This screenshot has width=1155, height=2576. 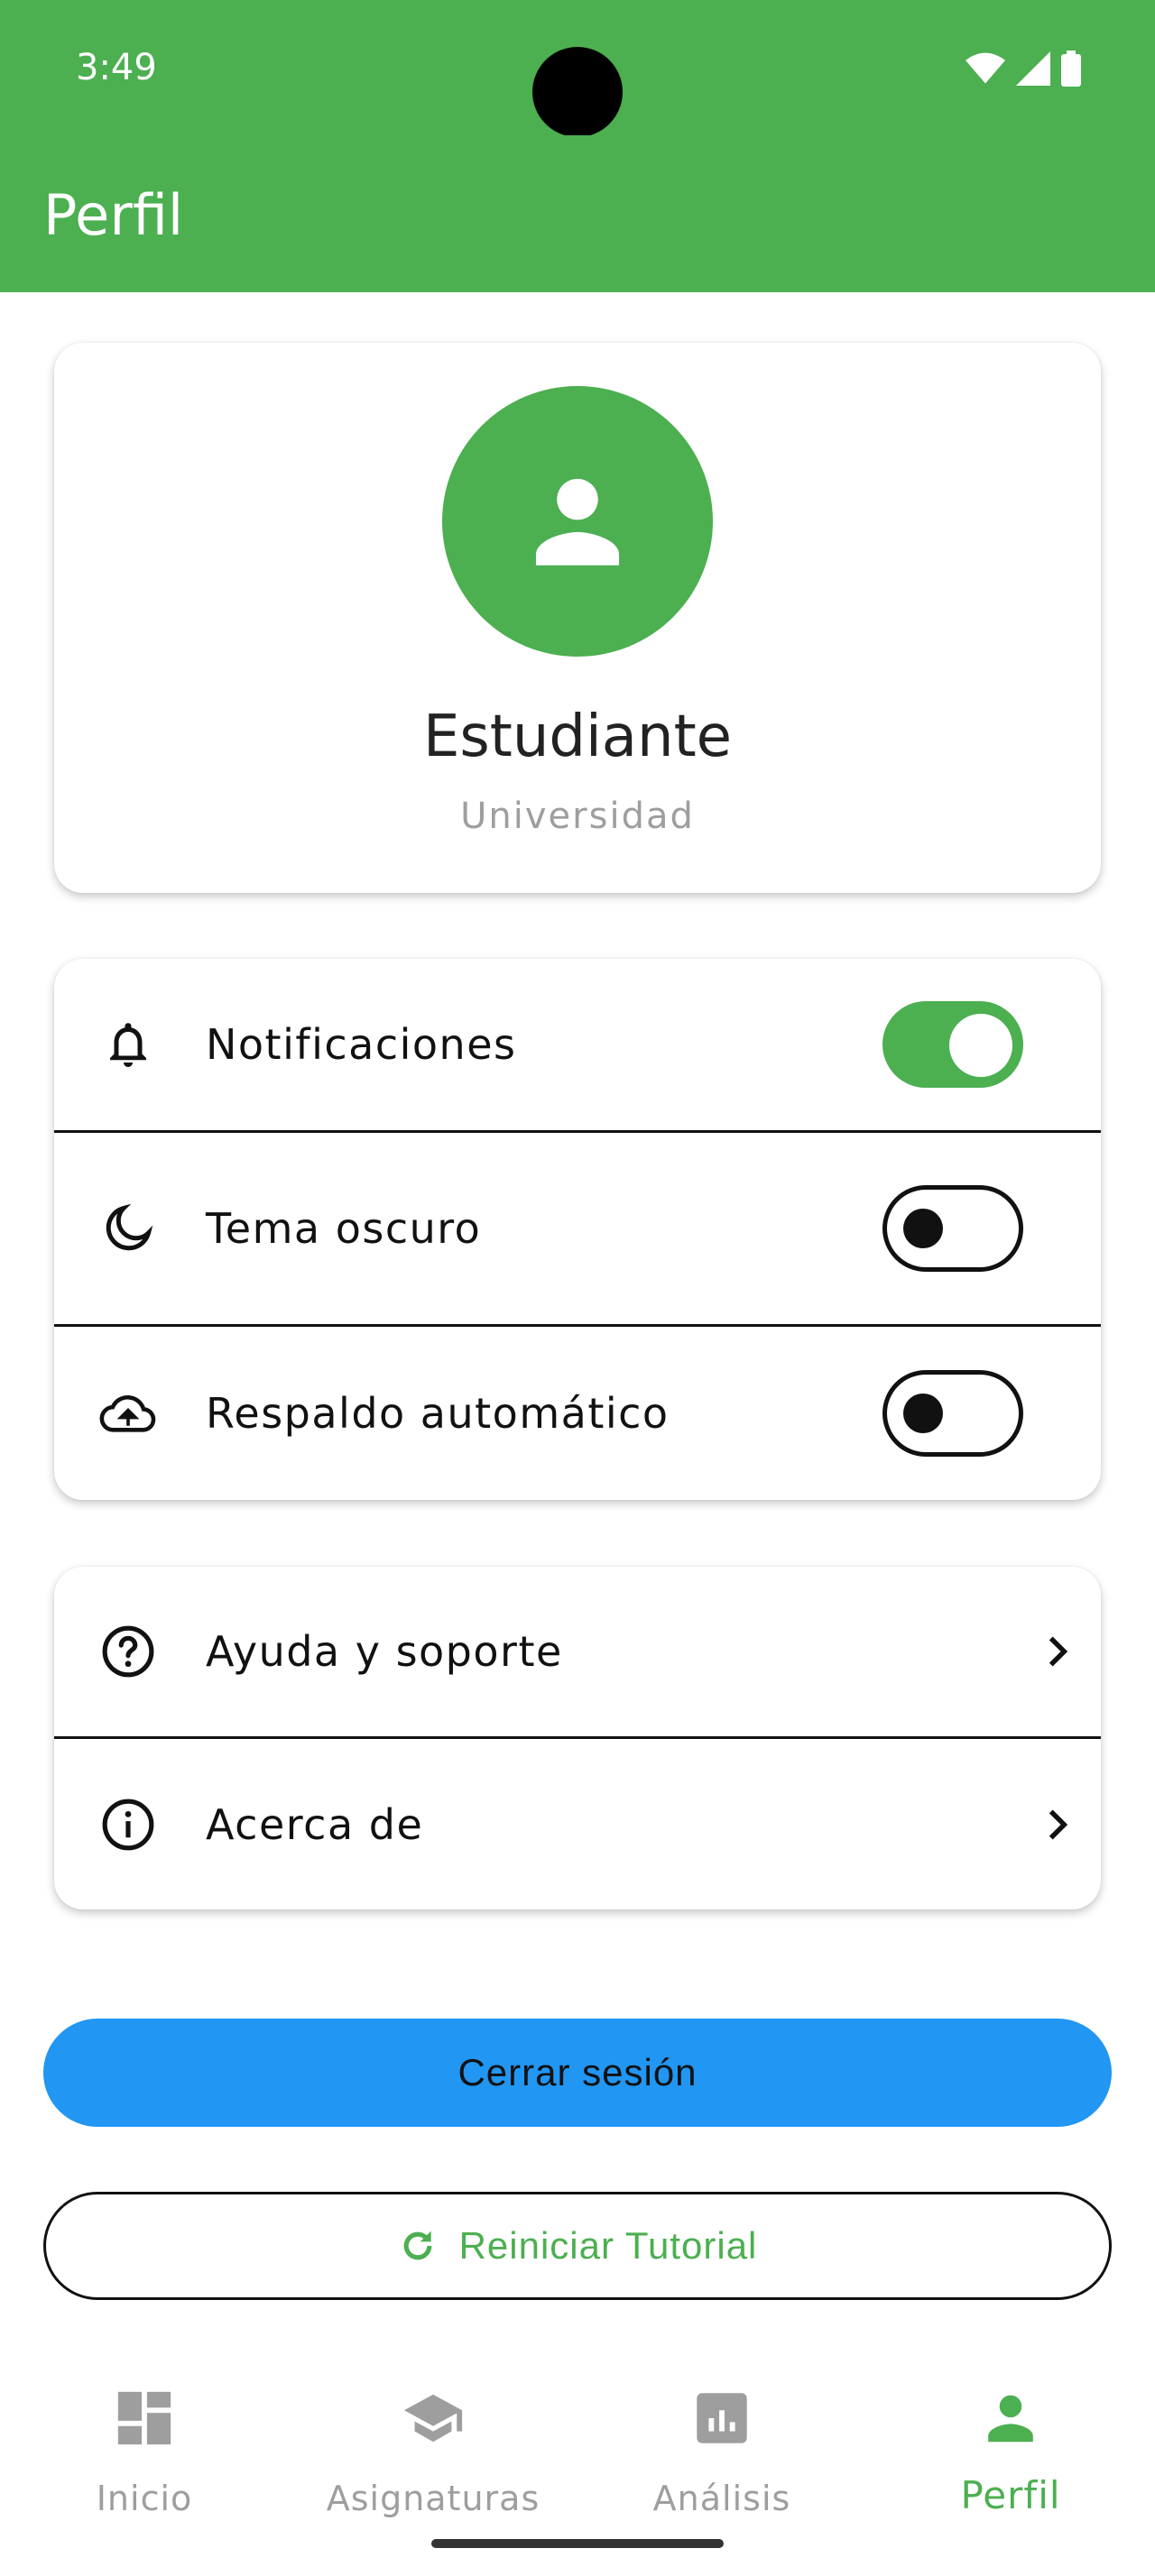 I want to click on app-bar: Perfil, so click(x=577, y=213).